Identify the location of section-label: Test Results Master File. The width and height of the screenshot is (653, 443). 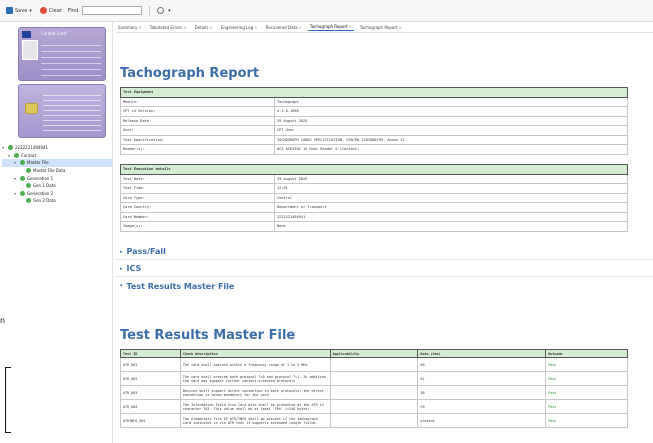
(180, 286).